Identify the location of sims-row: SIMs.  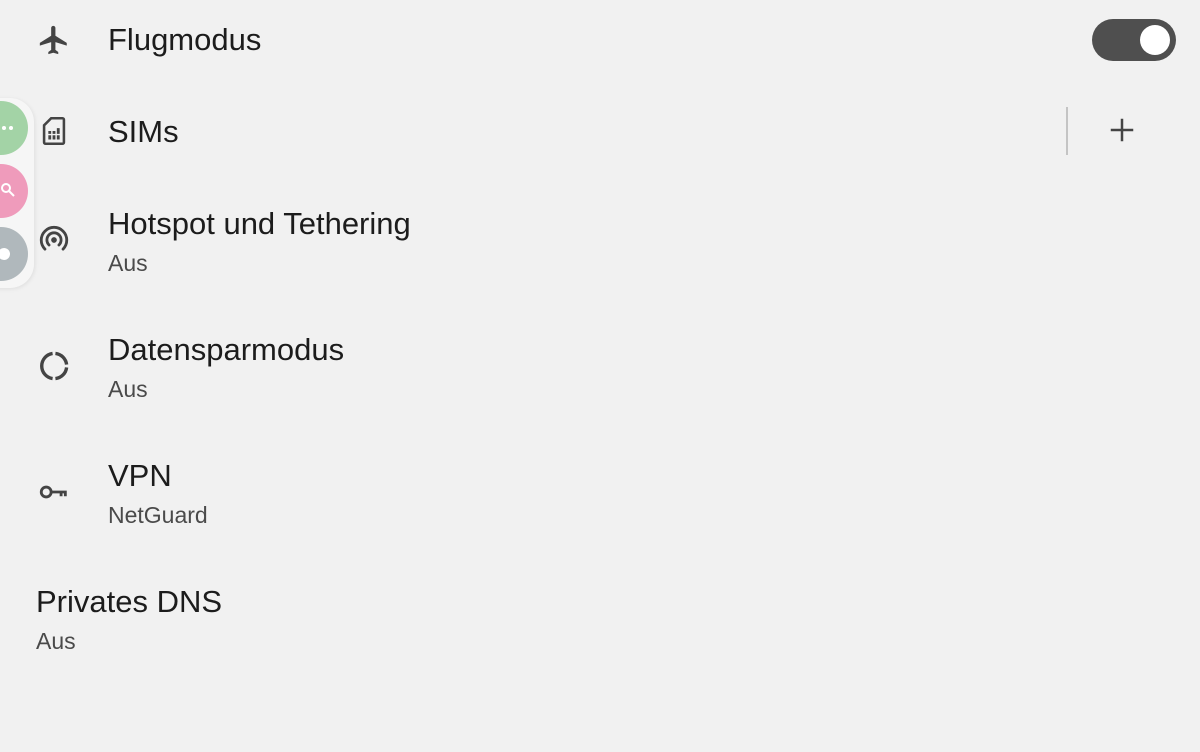
(600, 132).